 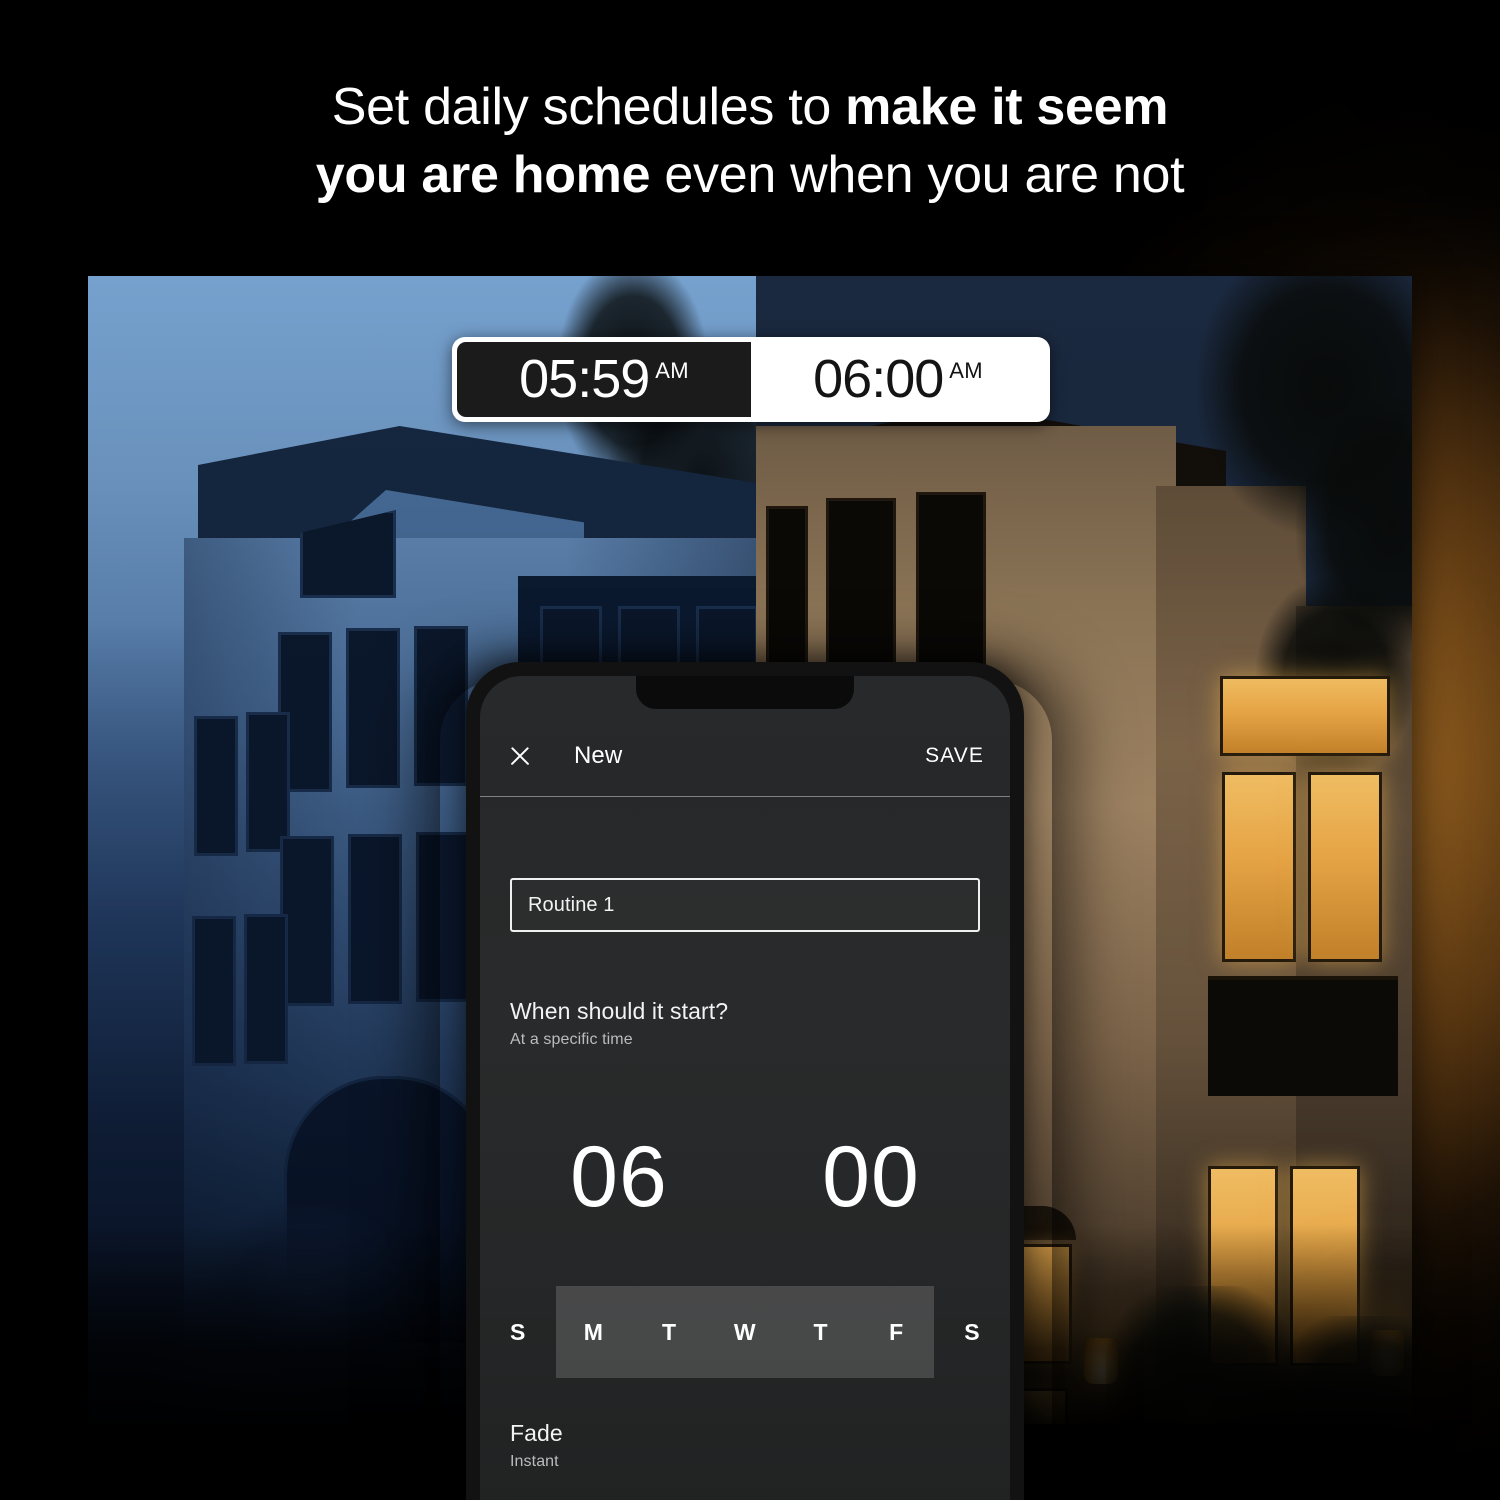 What do you see at coordinates (878, 378) in the screenshot?
I see `time-after-value: 06:00` at bounding box center [878, 378].